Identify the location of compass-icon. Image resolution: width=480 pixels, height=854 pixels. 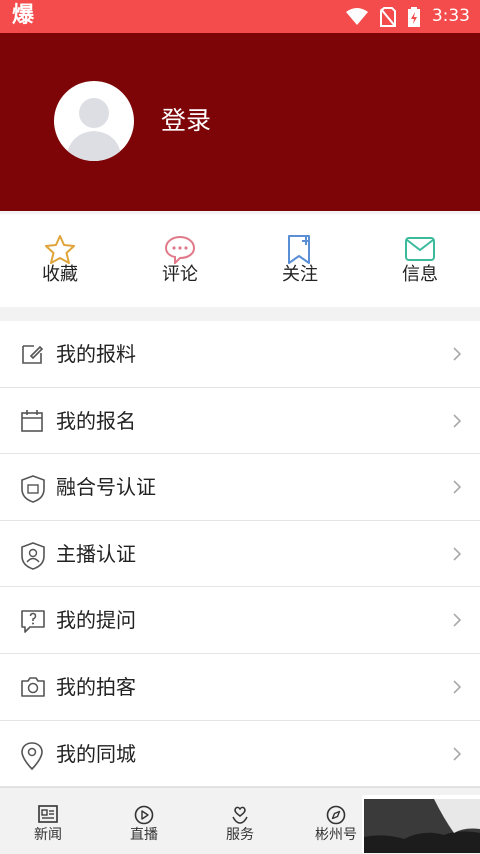
(336, 815).